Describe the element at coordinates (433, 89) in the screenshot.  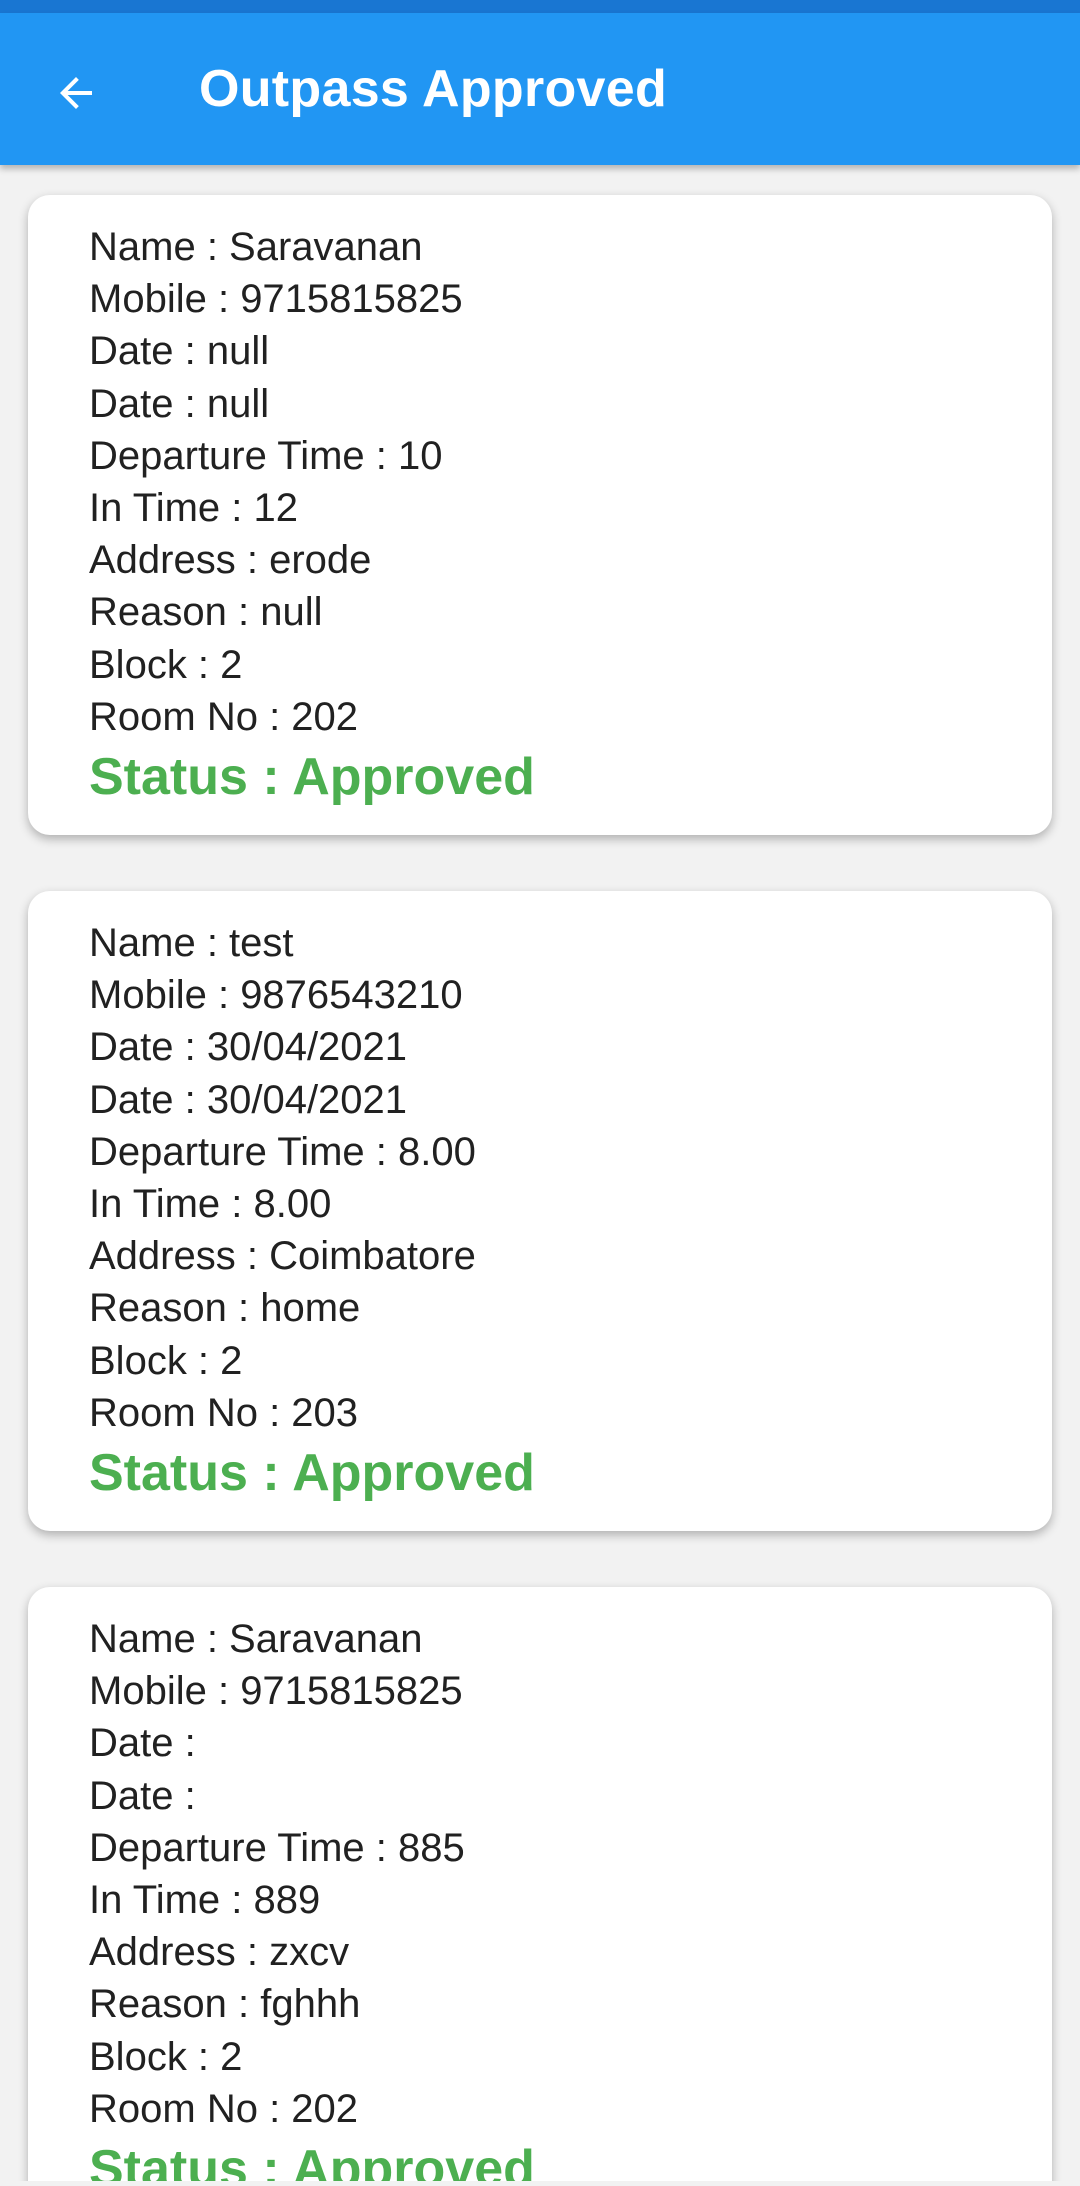
I see `page-title: Outpass Approved` at that location.